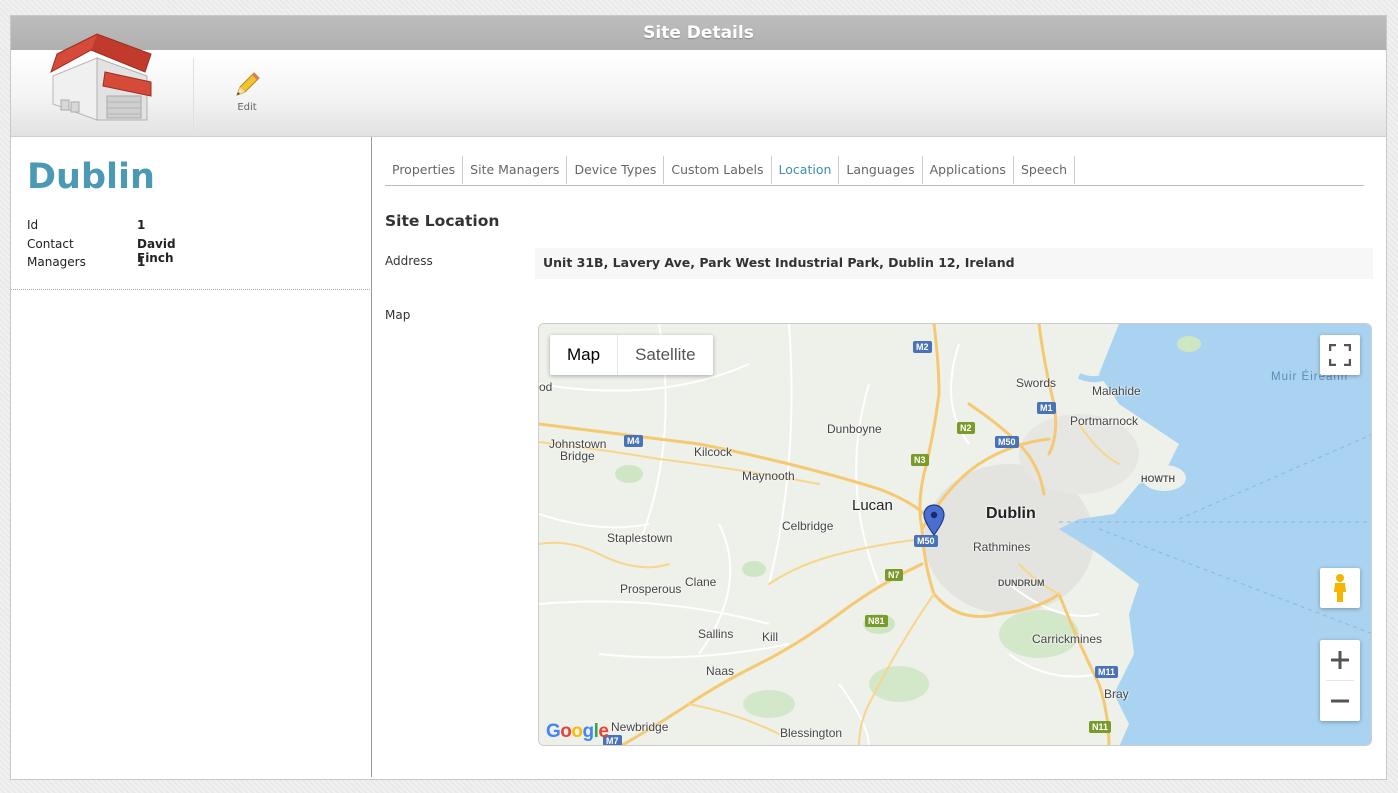  Describe the element at coordinates (876, 621) in the screenshot. I see `road-shield: N81` at that location.